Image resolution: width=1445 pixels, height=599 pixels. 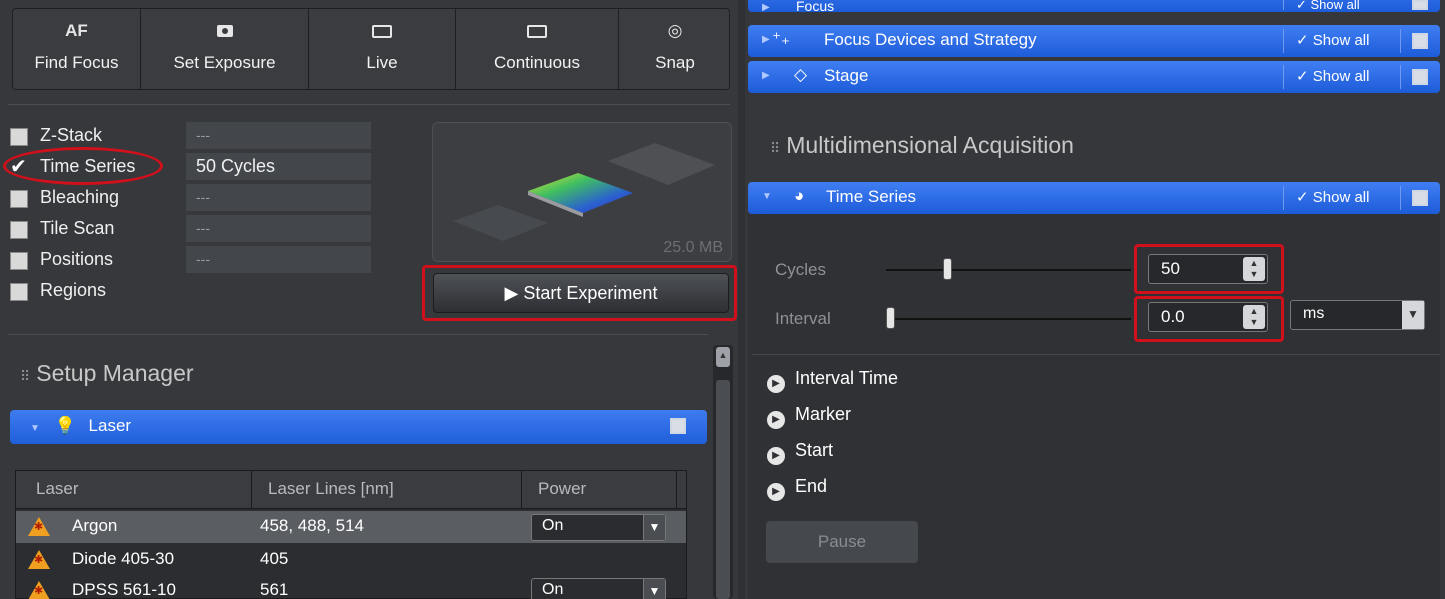 I want to click on table-row: Diode 405-30 405, so click(x=351, y=560).